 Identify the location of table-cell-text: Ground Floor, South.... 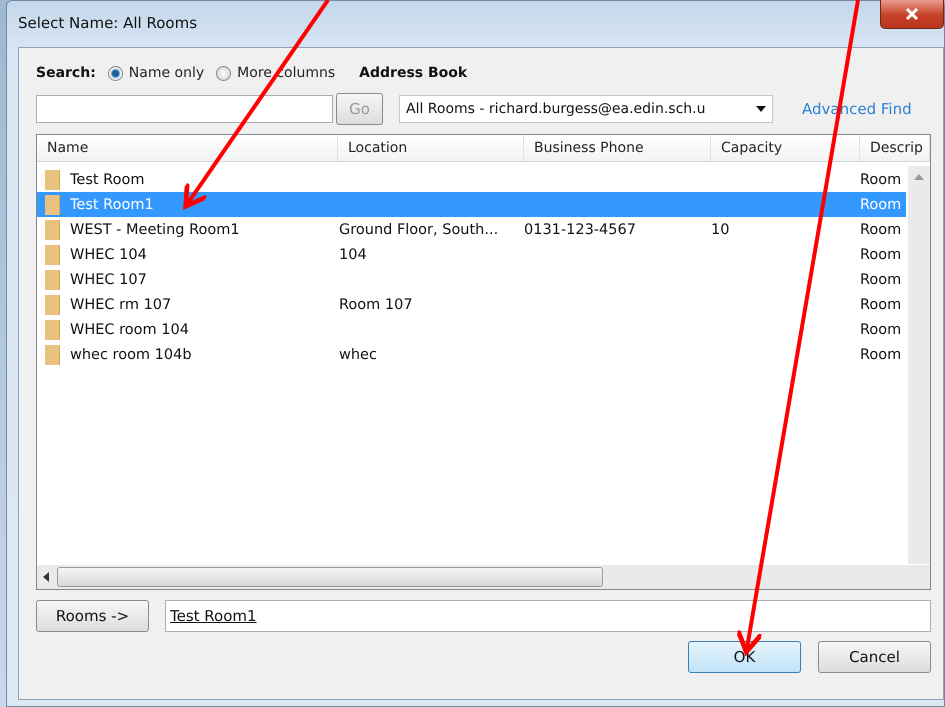
(419, 230).